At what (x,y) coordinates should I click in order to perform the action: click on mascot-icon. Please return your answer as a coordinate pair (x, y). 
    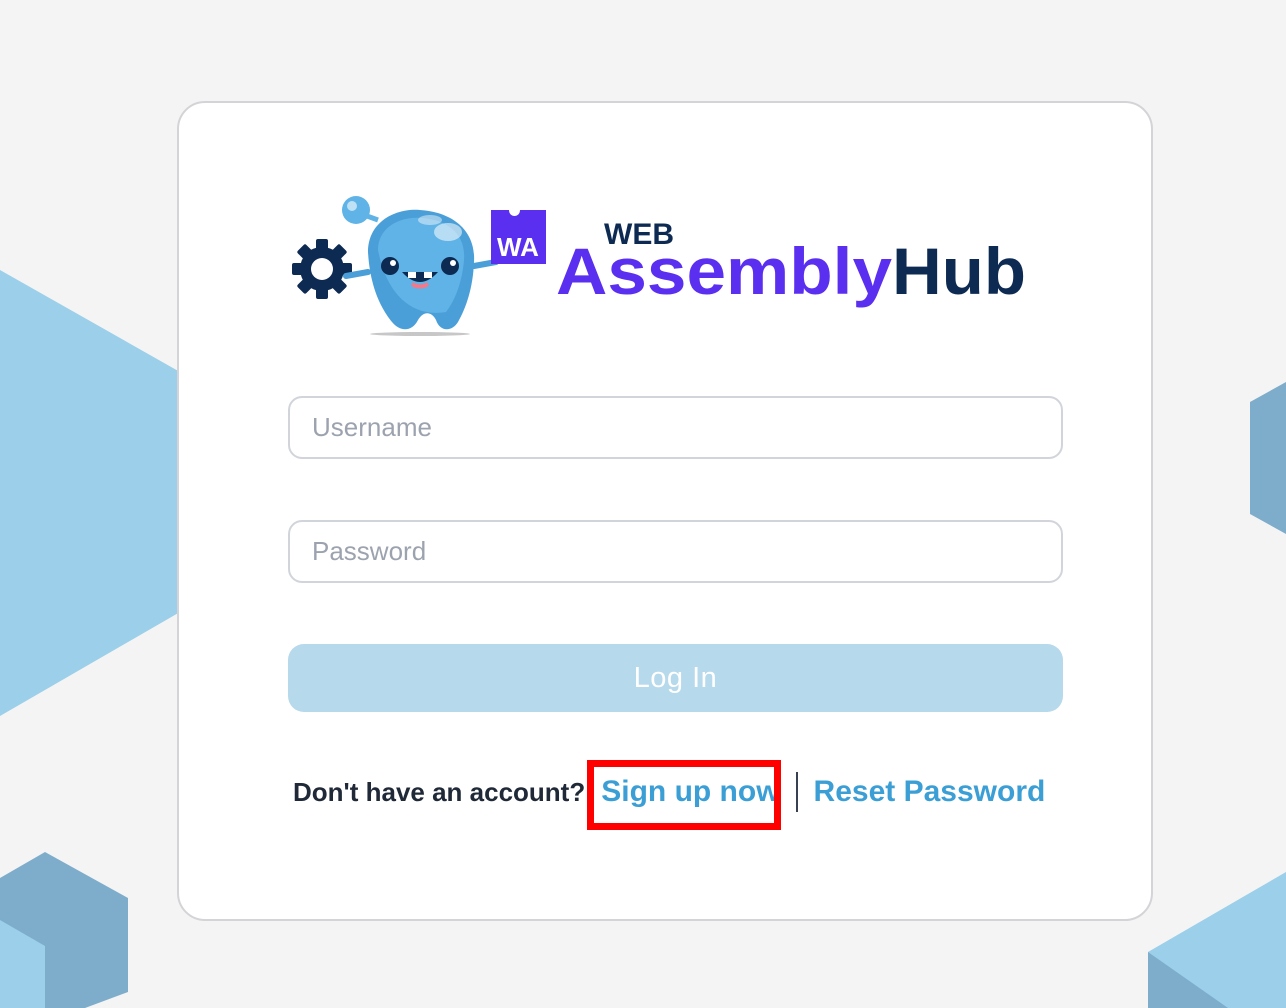
    Looking at the image, I should click on (420, 266).